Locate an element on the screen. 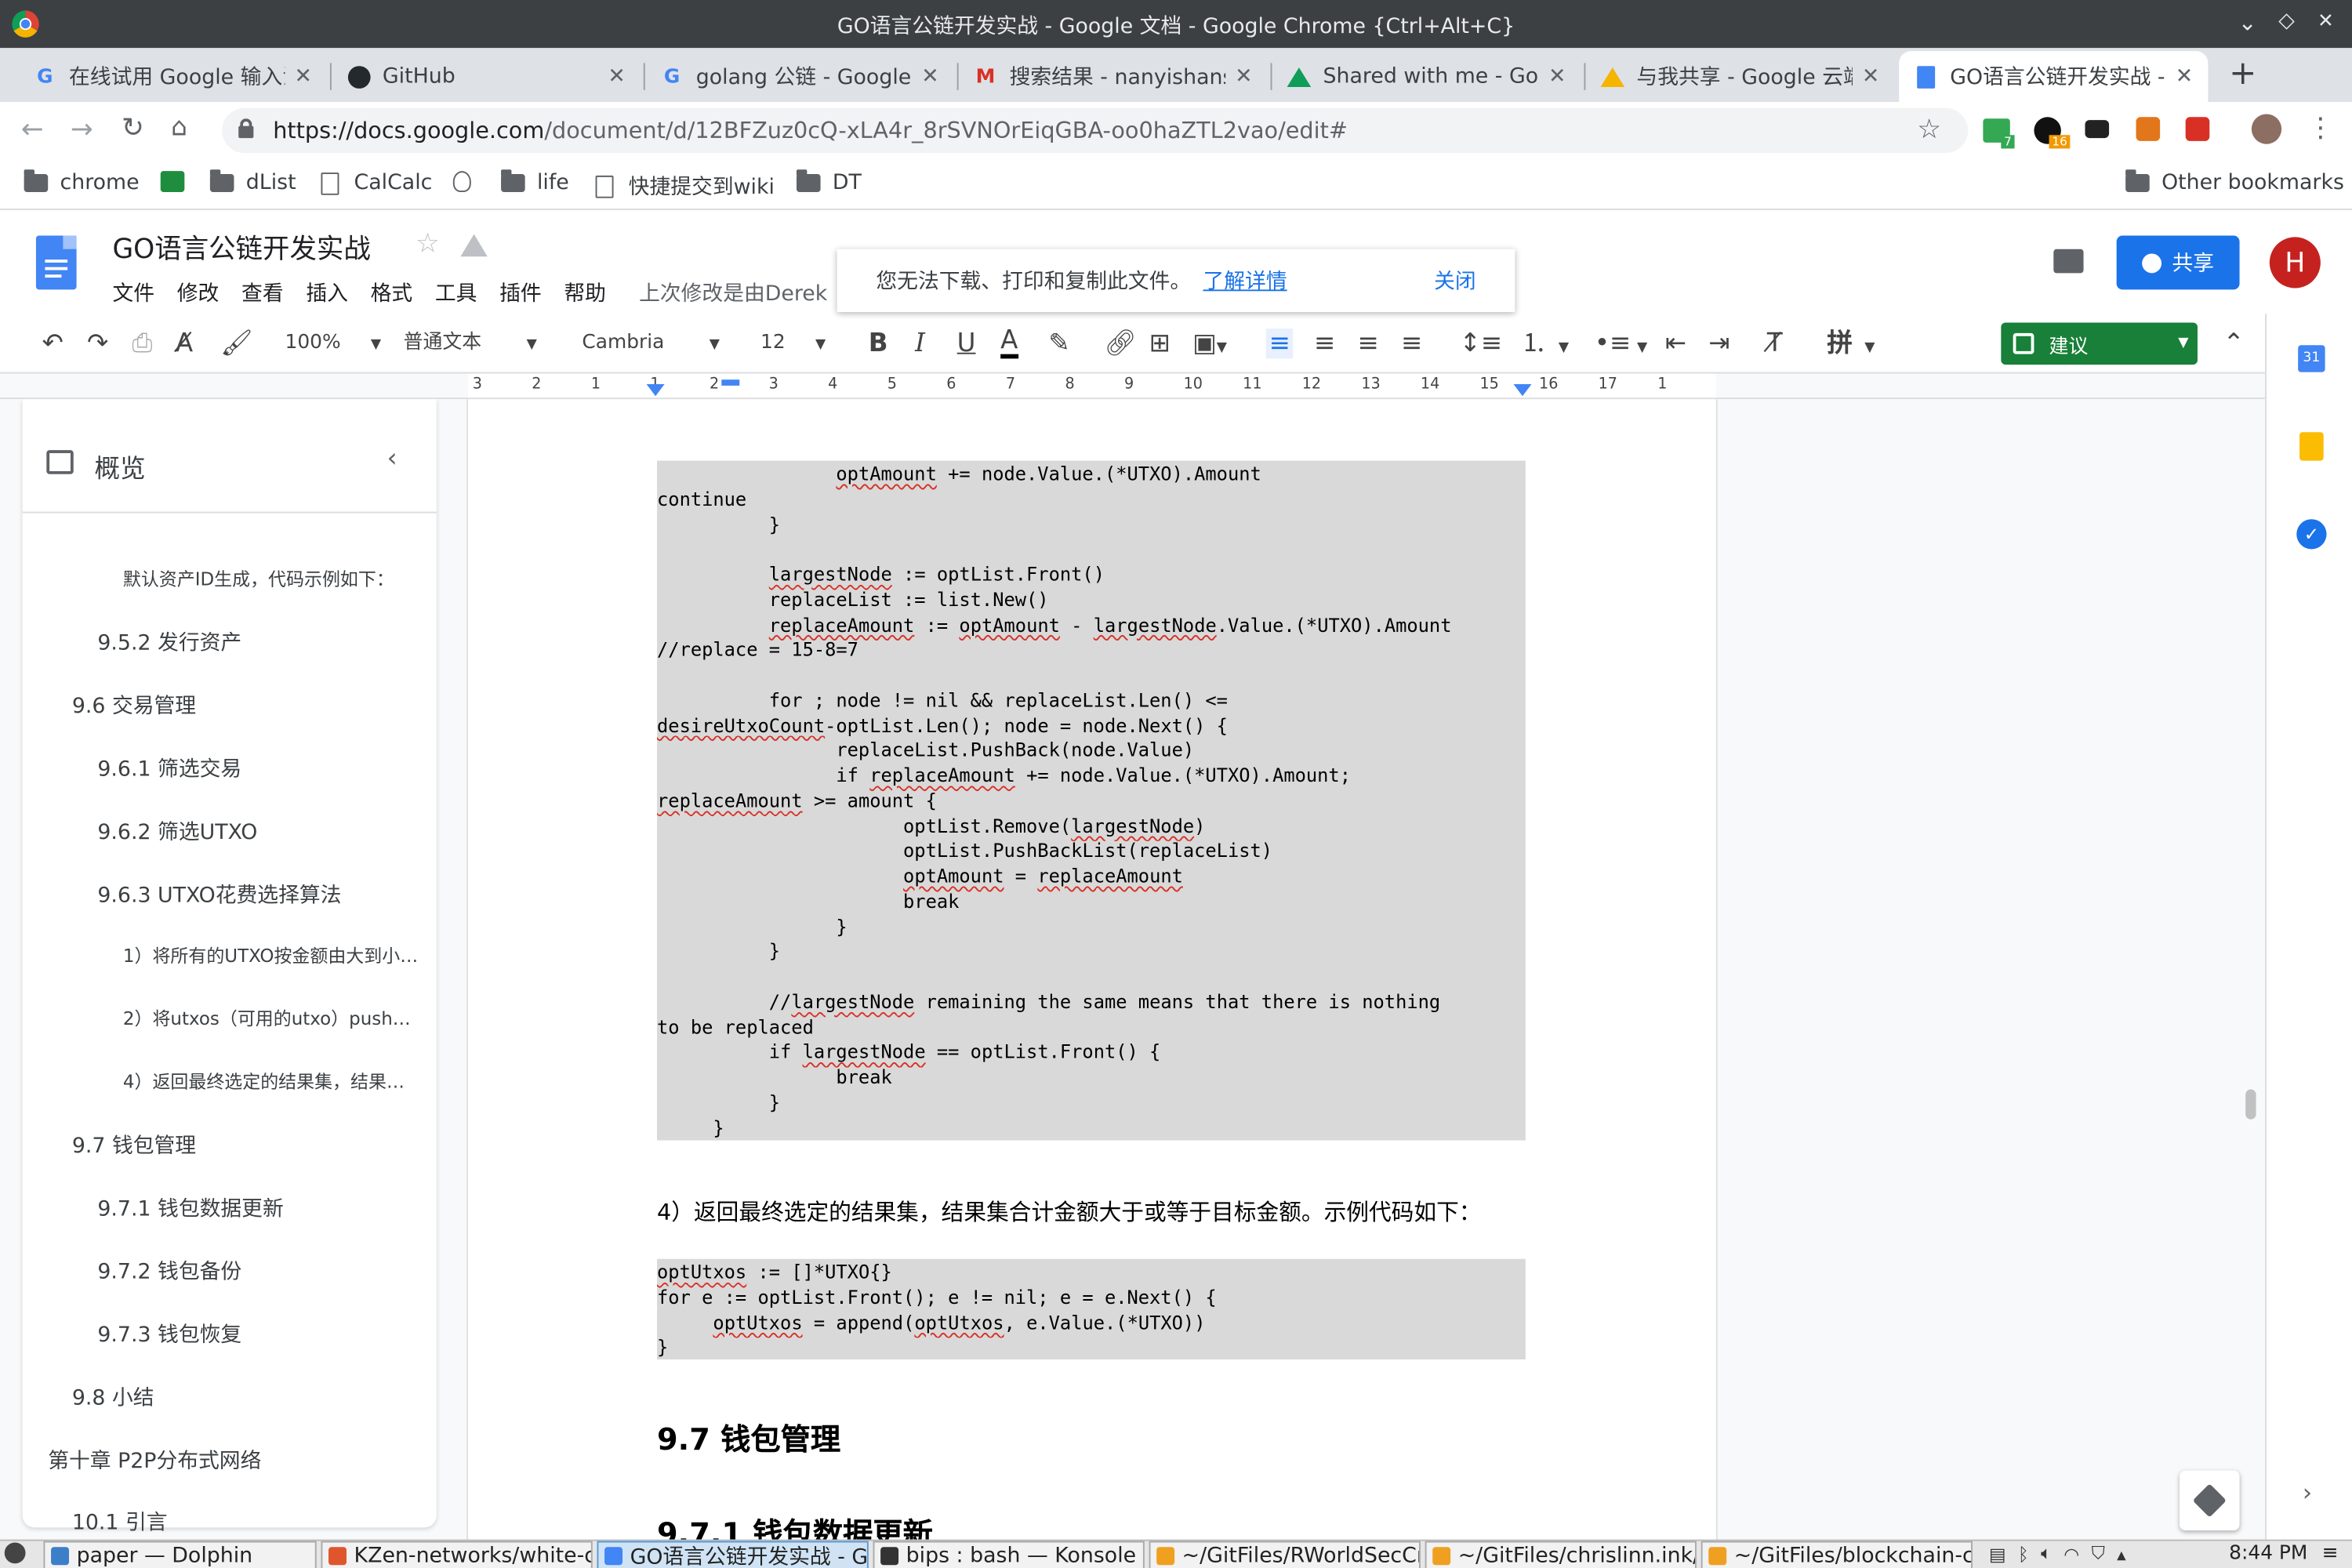 The height and width of the screenshot is (1568, 2352). new-tab-icon: + is located at coordinates (2242, 74).